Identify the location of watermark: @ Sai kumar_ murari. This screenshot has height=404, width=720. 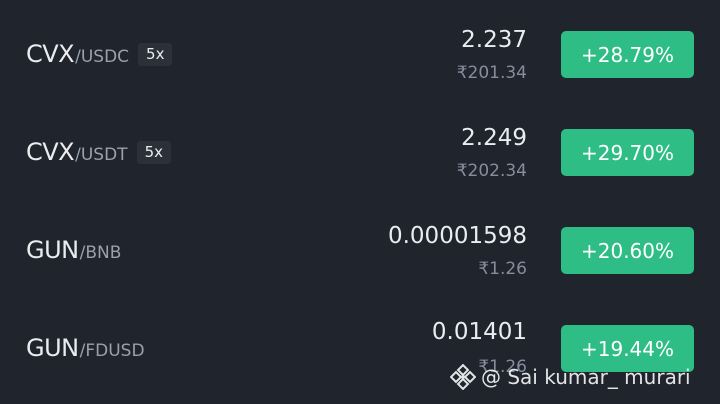
(570, 377).